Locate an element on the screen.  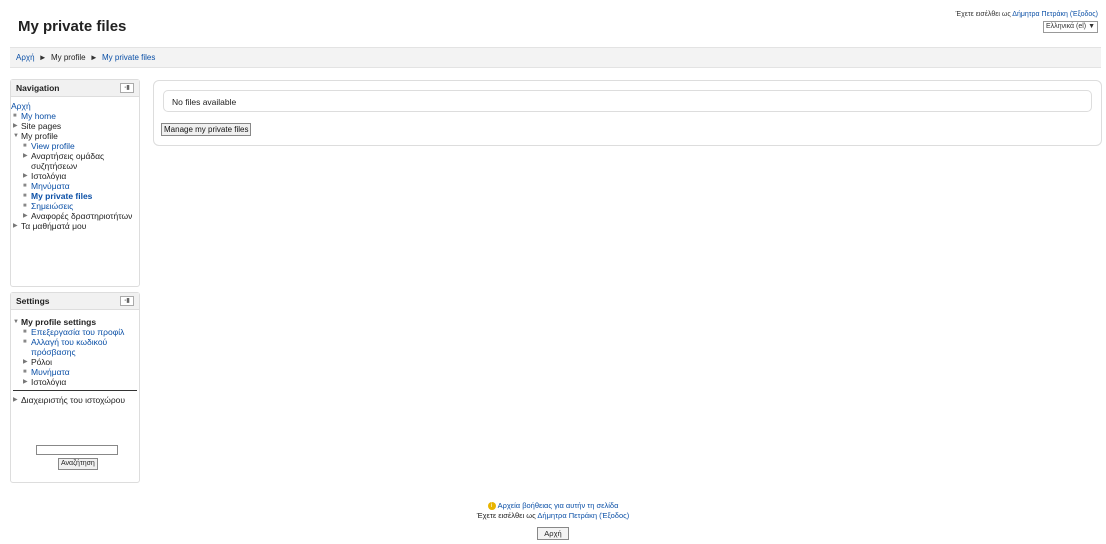
nav-notes: ■ Σημειώσεις is located at coordinates (75, 206).